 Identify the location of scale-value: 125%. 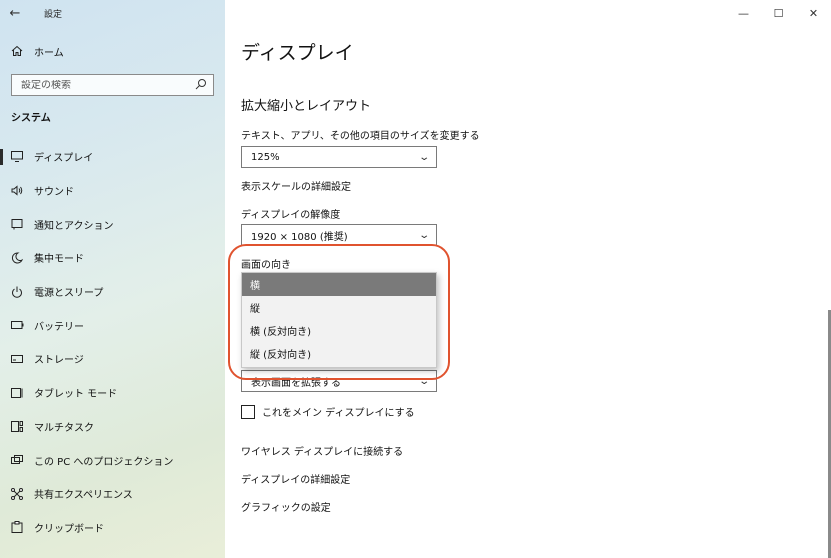
(265, 157).